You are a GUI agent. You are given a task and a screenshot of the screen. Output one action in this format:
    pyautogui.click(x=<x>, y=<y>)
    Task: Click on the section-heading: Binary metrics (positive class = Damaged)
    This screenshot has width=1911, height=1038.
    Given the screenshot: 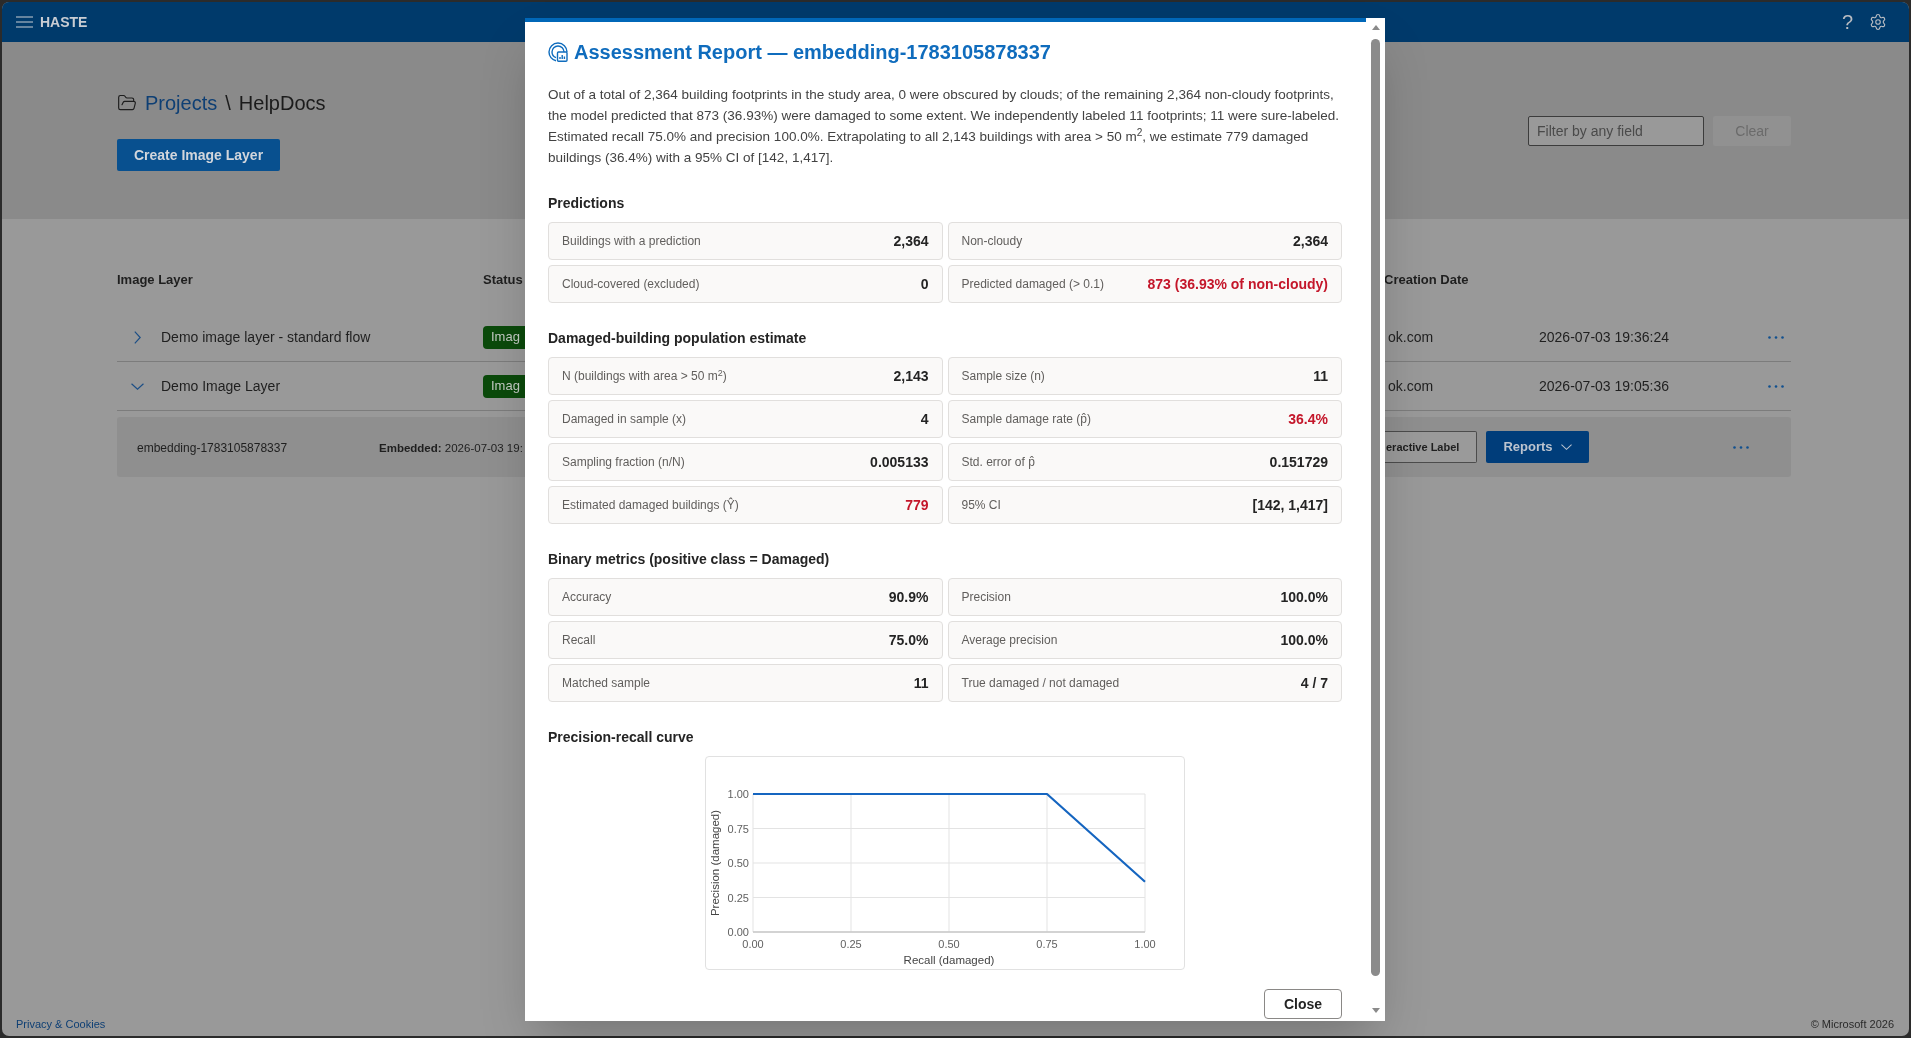 What is the action you would take?
    pyautogui.click(x=689, y=559)
    